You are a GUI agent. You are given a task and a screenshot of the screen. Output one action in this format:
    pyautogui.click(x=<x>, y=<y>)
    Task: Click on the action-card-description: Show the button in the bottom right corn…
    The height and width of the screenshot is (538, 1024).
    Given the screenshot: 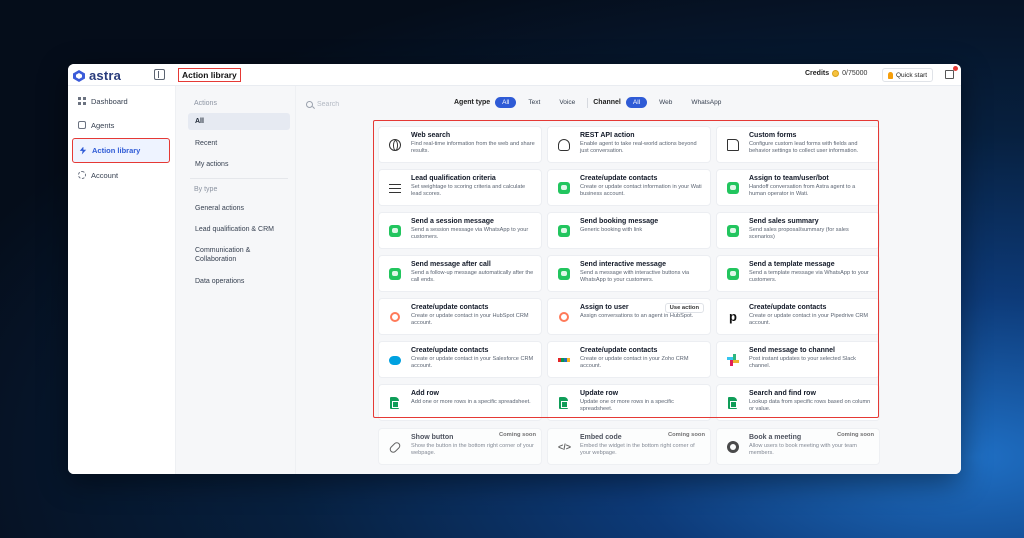 What is the action you would take?
    pyautogui.click(x=472, y=450)
    